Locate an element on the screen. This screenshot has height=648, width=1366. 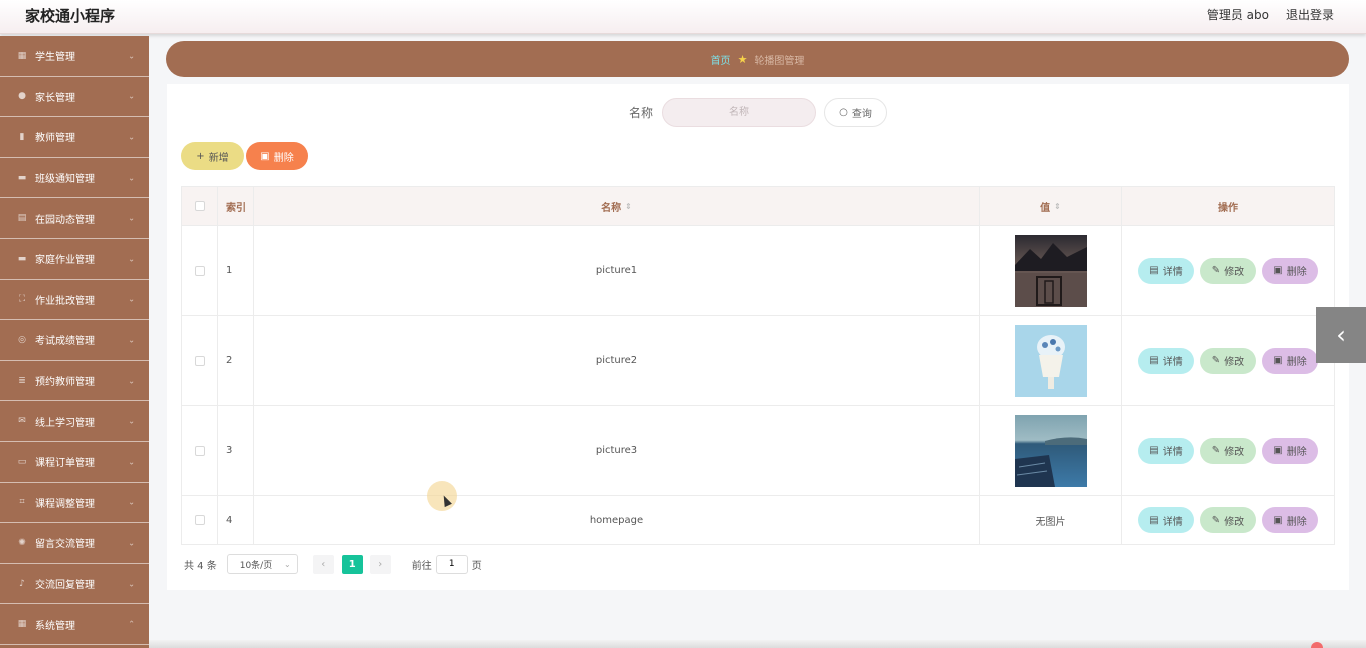
sort-icon: ⇕ is located at coordinates (1057, 206).